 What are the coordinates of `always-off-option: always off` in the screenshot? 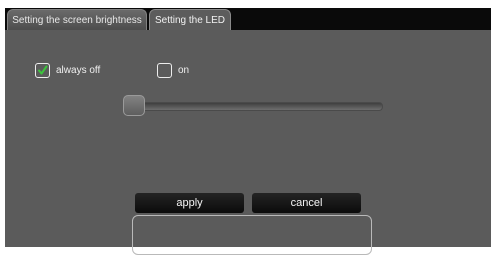 It's located at (67, 70).